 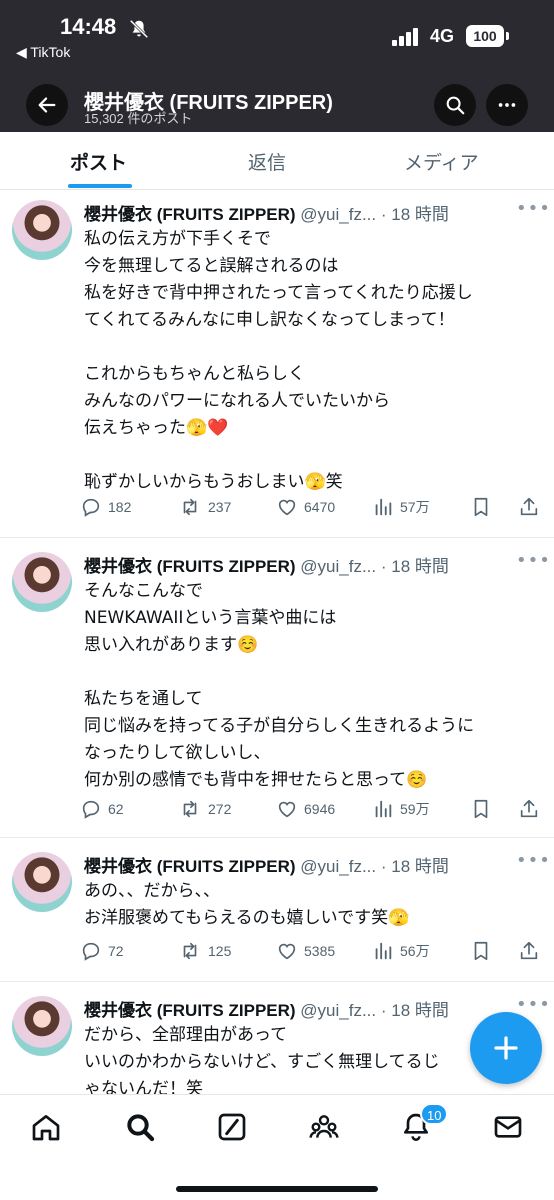 I want to click on like-button: 6946, so click(x=305, y=809).